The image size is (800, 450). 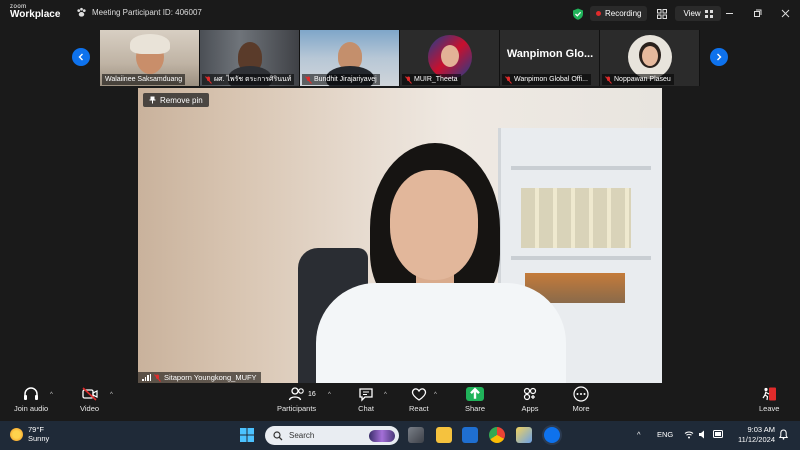 What do you see at coordinates (152, 100) in the screenshot?
I see `pin-icon` at bounding box center [152, 100].